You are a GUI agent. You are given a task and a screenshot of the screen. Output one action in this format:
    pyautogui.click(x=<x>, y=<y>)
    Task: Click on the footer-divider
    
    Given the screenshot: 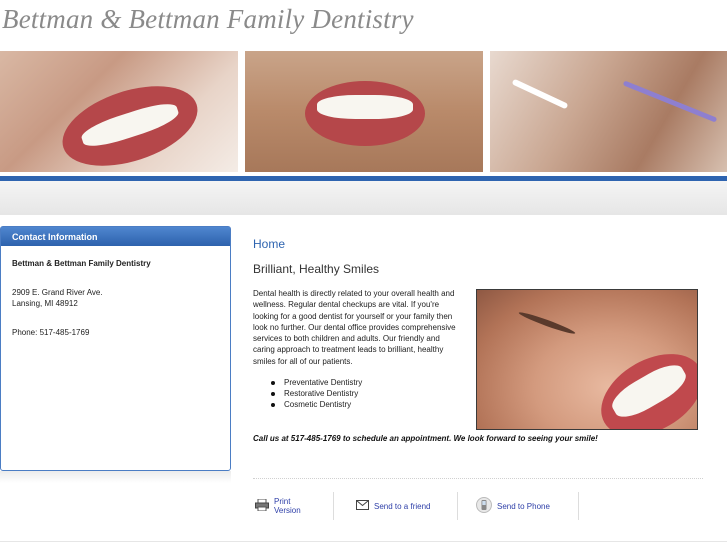 What is the action you would take?
    pyautogui.click(x=363, y=541)
    